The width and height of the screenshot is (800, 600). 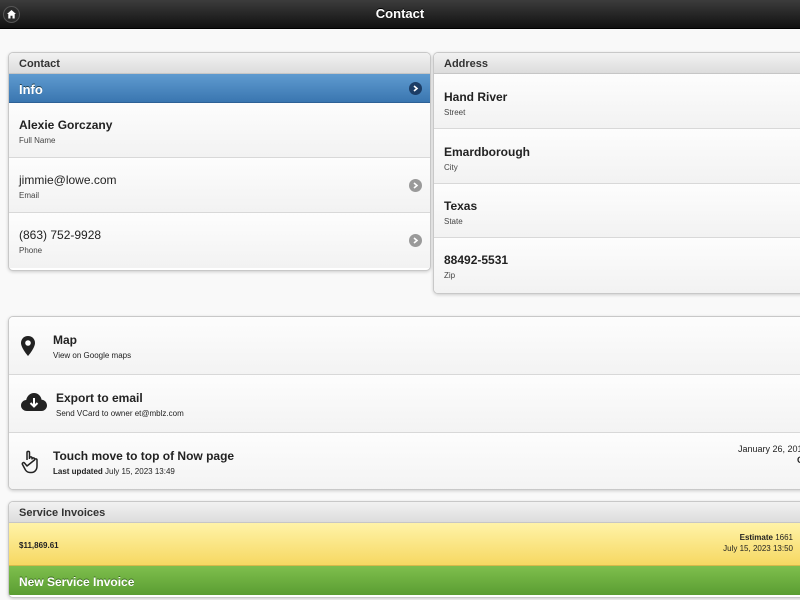 I want to click on email-row: jimmie@lowe.com Email, so click(x=219, y=185).